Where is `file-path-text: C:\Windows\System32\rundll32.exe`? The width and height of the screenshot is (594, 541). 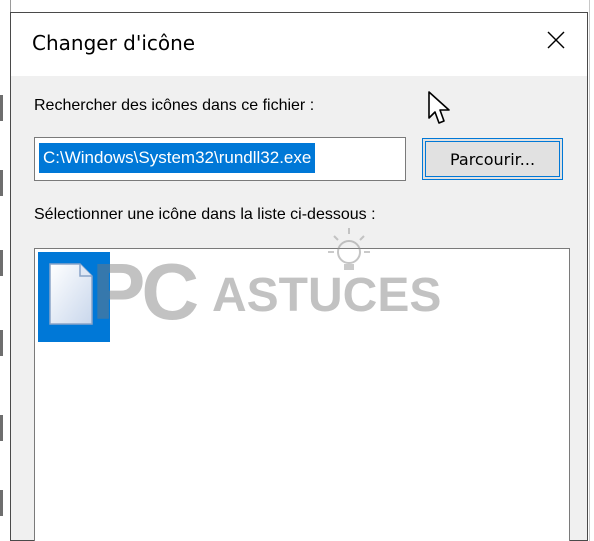 file-path-text: C:\Windows\System32\rundll32.exe is located at coordinates (177, 158).